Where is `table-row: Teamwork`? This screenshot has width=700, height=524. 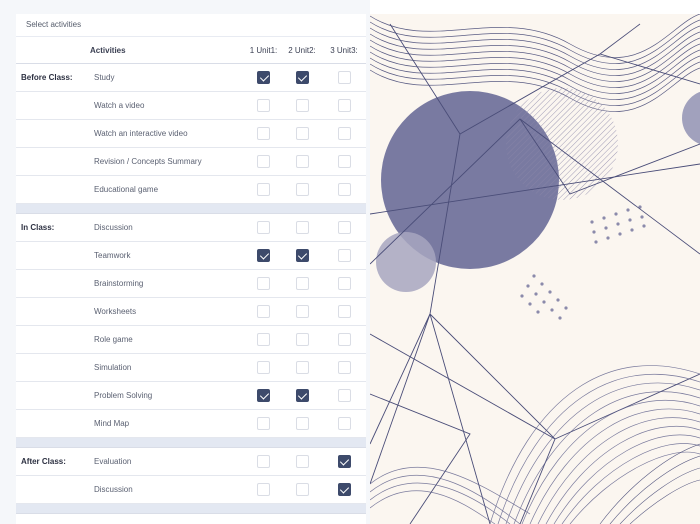 table-row: Teamwork is located at coordinates (191, 255).